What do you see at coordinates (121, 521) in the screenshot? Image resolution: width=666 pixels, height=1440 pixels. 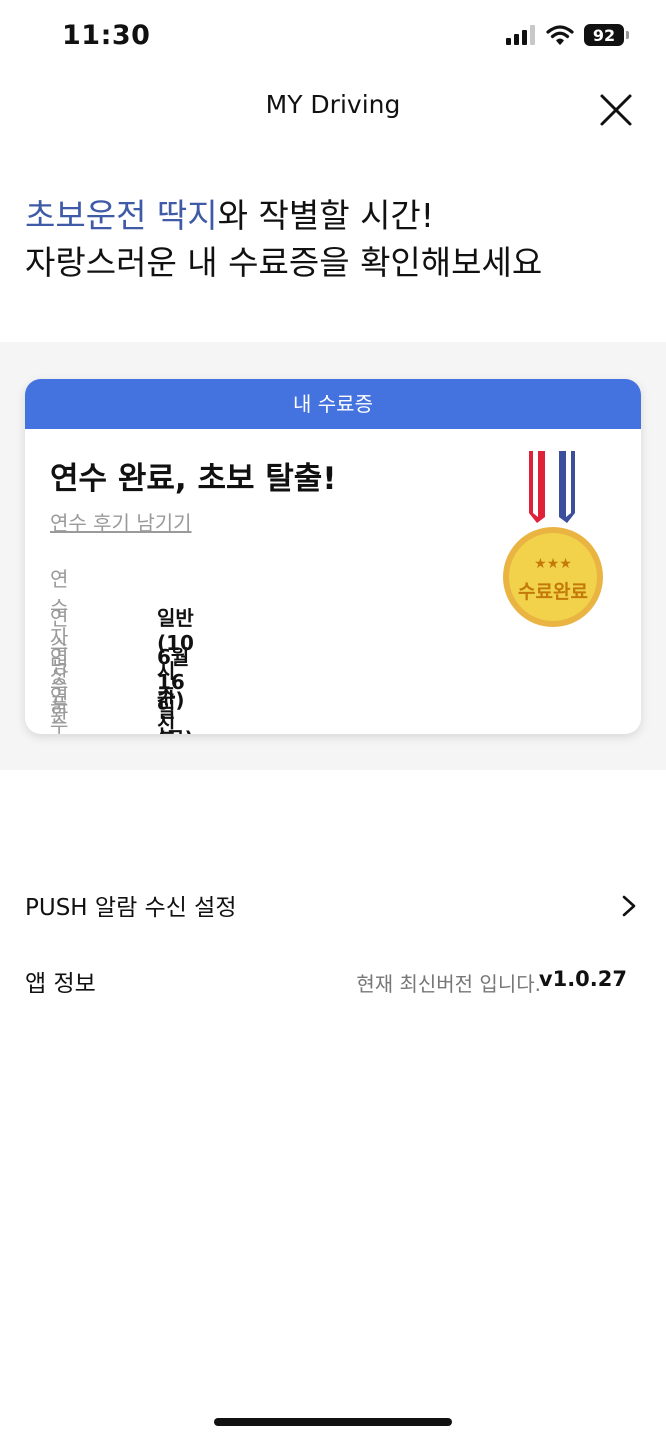 I see `review-link: 연수 후기 남기기` at bounding box center [121, 521].